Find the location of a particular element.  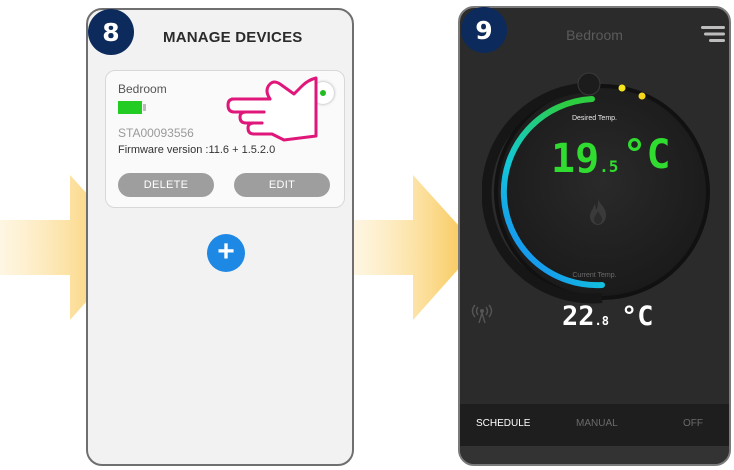

wifi-signal-icon is located at coordinates (482, 314).